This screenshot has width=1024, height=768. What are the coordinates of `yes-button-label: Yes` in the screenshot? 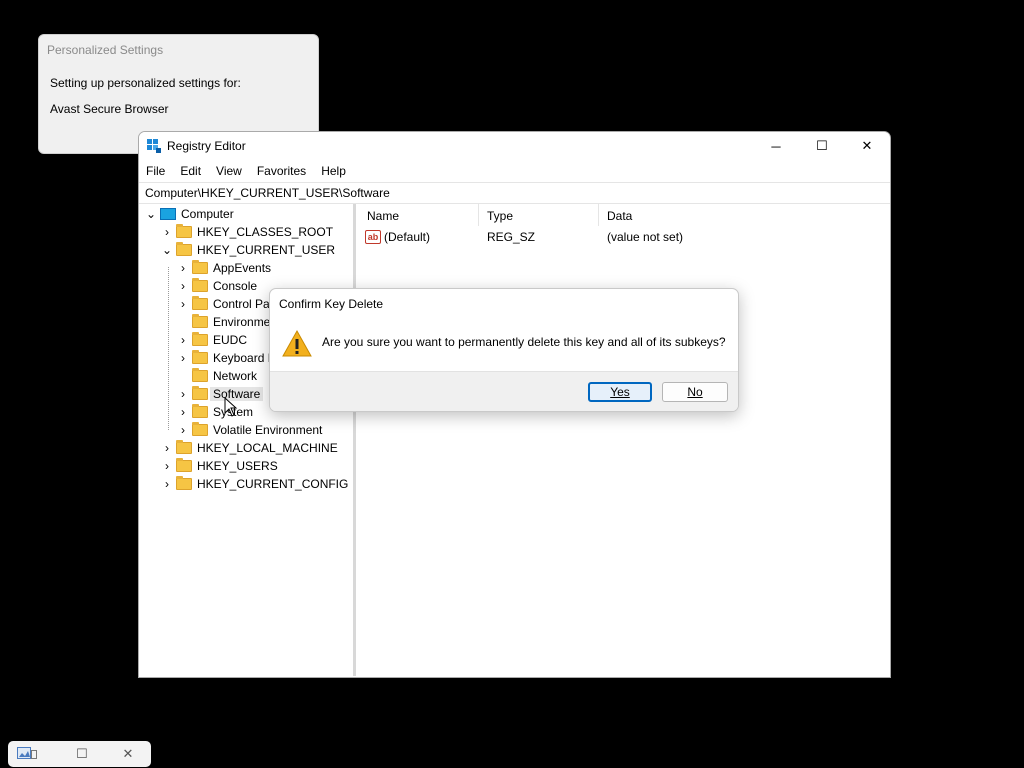 It's located at (620, 392).